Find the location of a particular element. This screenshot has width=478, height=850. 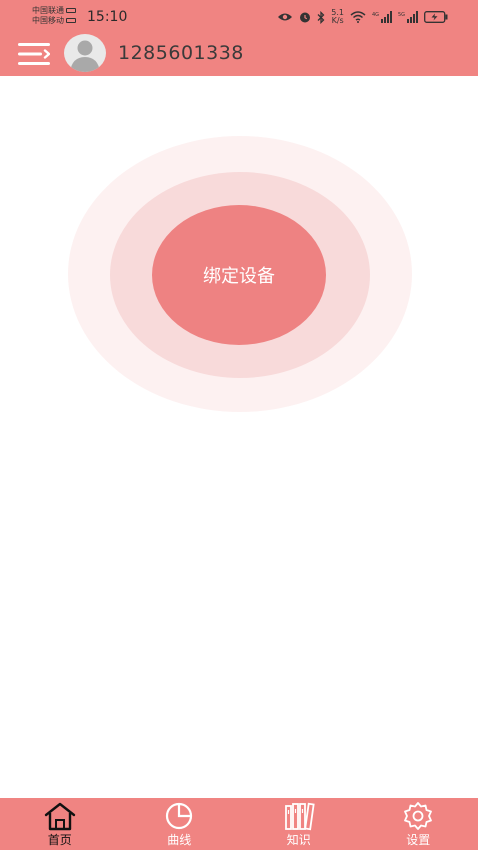

nav-item-home: 首页 is located at coordinates (60, 824).